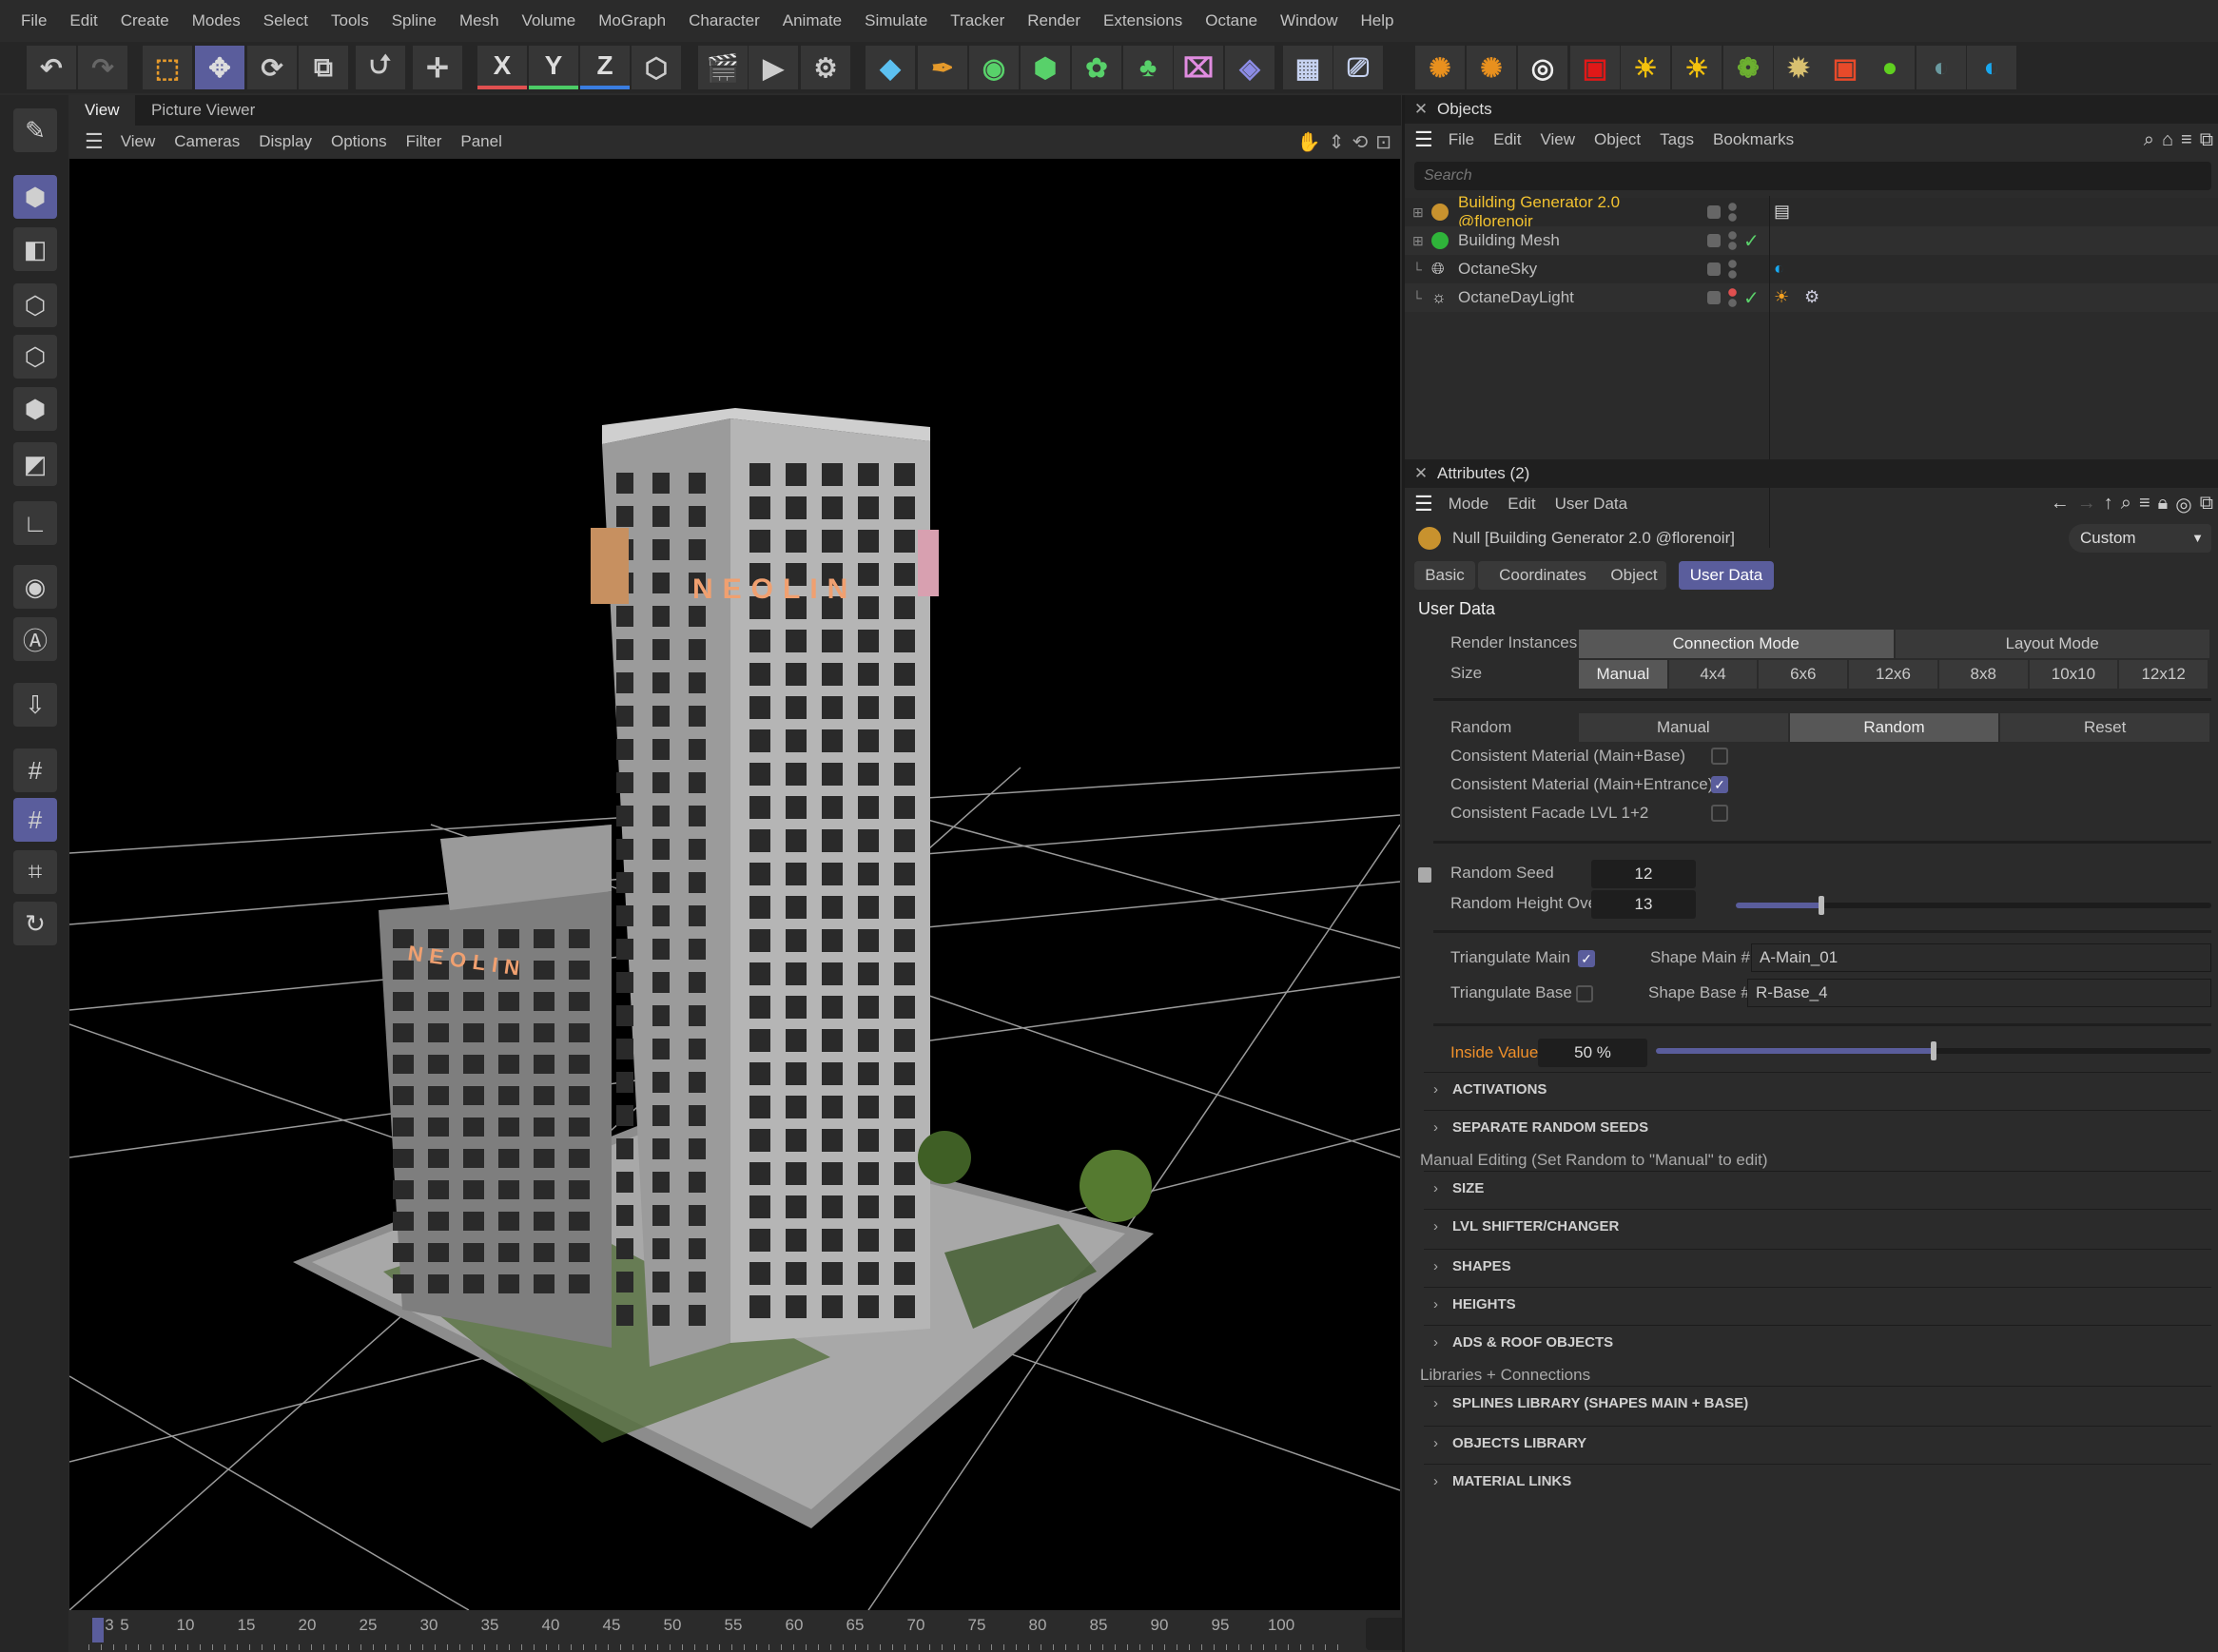  Describe the element at coordinates (1577, 297) in the screenshot. I see `object-name: OctaneDayLight` at that location.